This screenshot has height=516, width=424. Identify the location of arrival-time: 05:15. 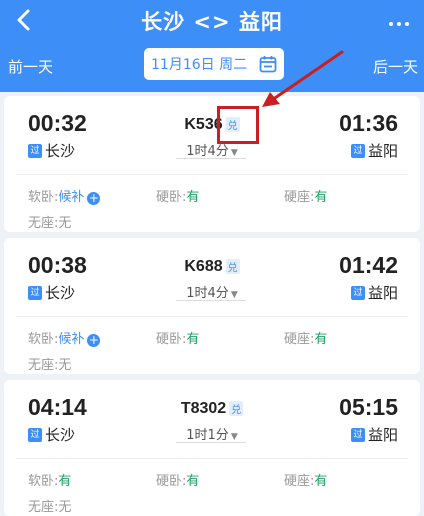
(368, 407).